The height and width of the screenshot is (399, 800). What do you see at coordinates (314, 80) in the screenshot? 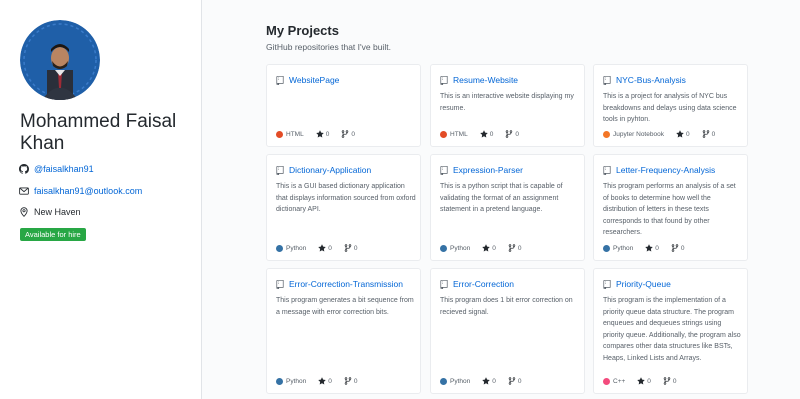
I see `project-name: WebsitePage` at bounding box center [314, 80].